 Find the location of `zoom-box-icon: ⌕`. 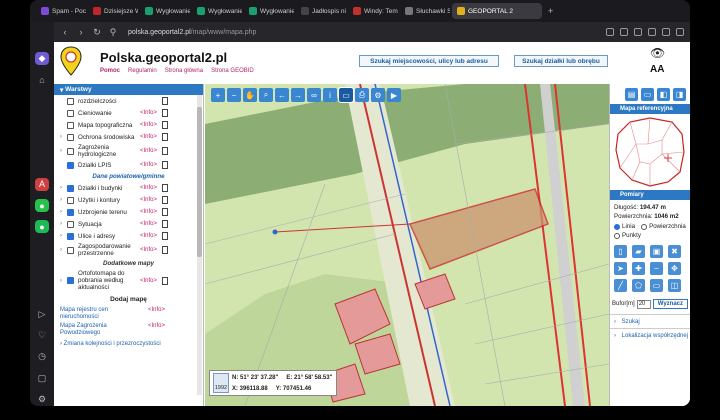

zoom-box-icon: ⌕ is located at coordinates (266, 95).